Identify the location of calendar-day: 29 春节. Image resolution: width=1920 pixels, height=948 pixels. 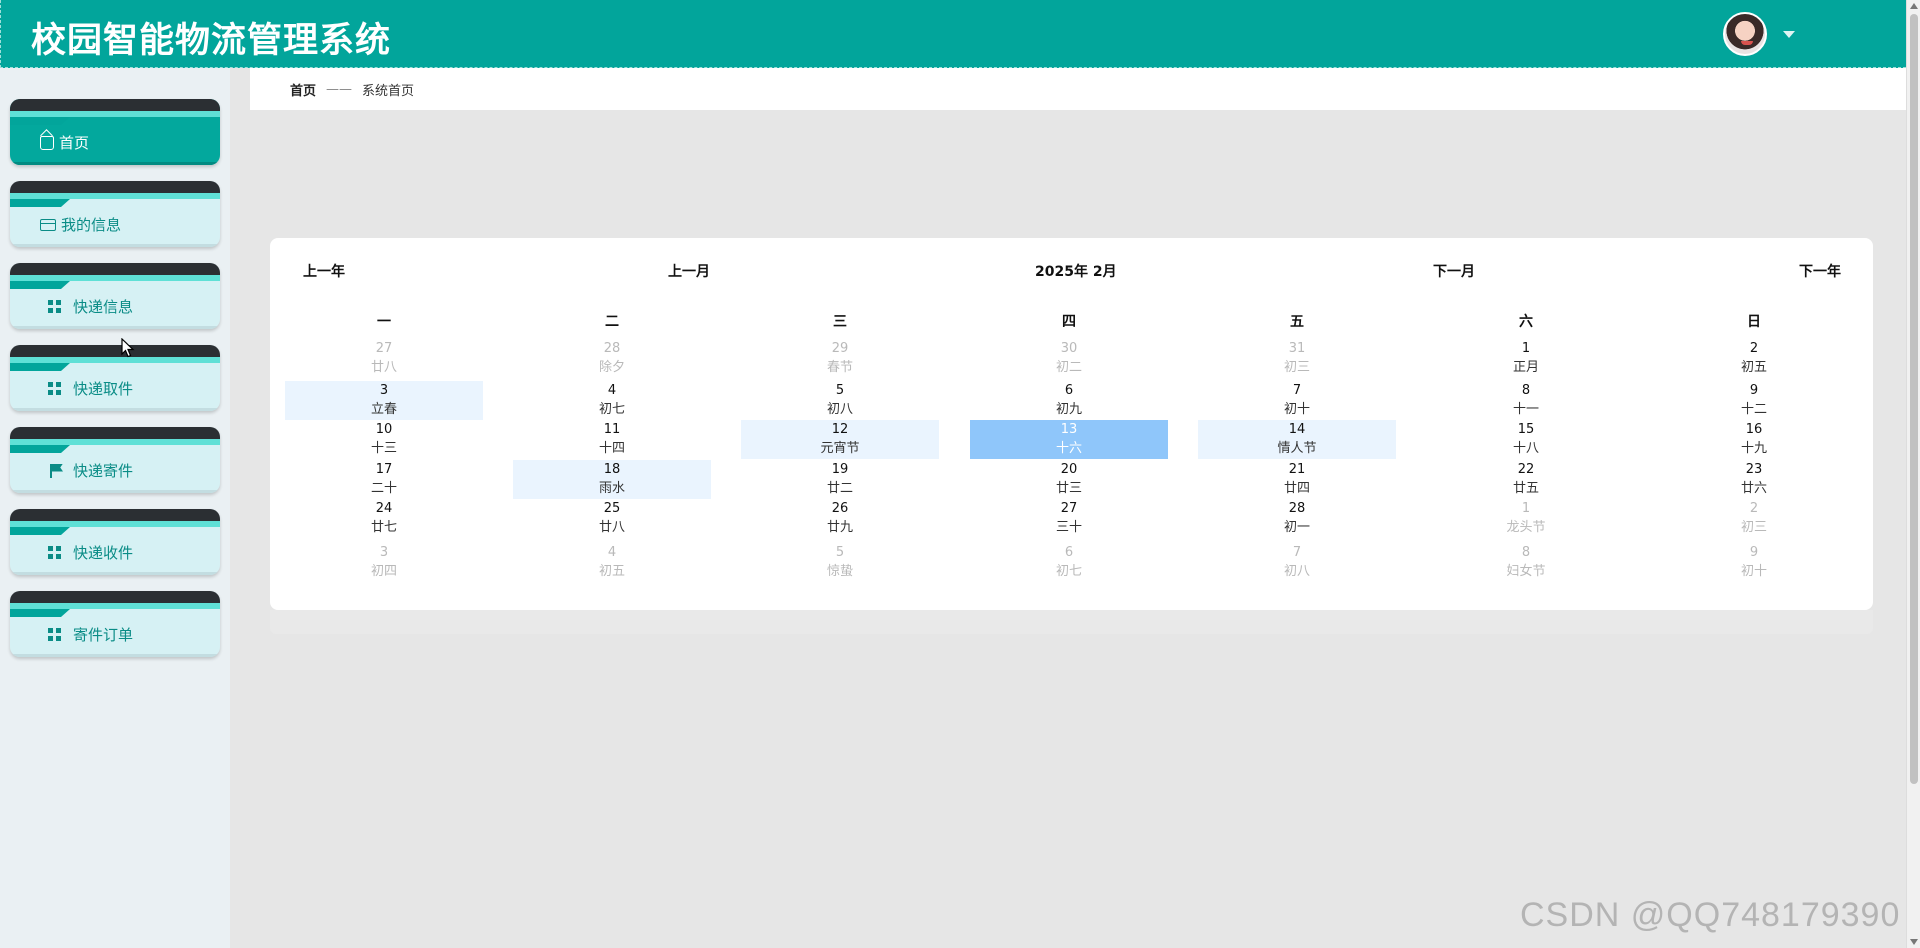
(840, 358).